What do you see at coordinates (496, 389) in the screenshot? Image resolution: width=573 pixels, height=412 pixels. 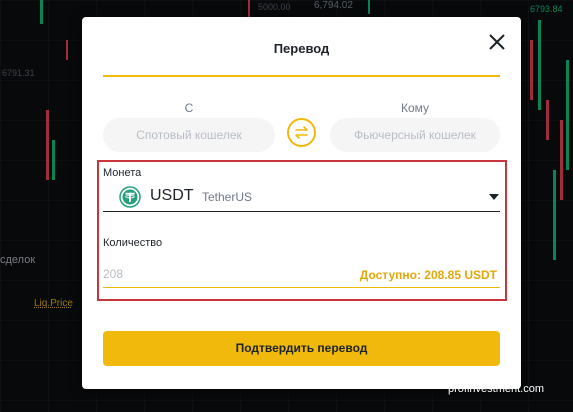 I see `watermark: profinvestment.com` at bounding box center [496, 389].